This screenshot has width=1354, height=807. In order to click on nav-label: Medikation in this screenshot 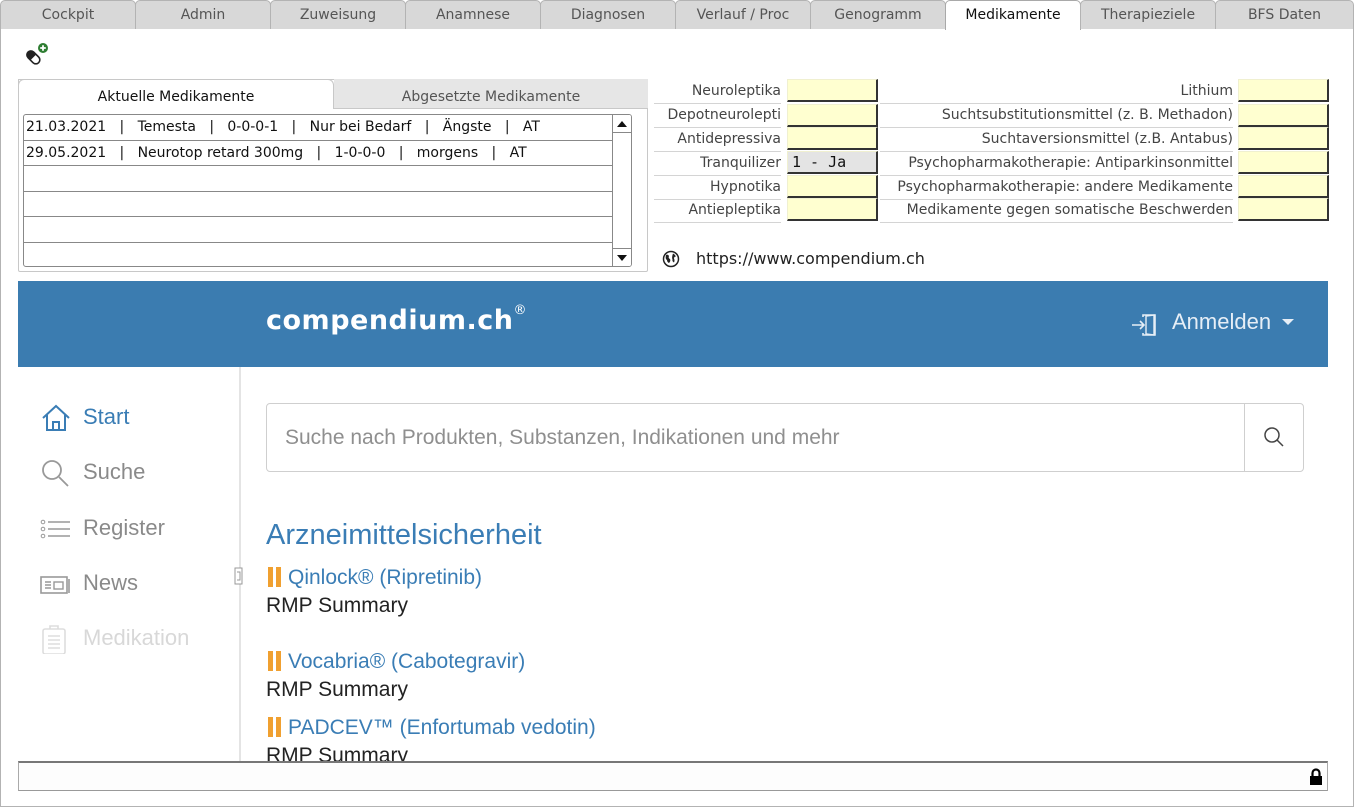, I will do `click(136, 637)`.